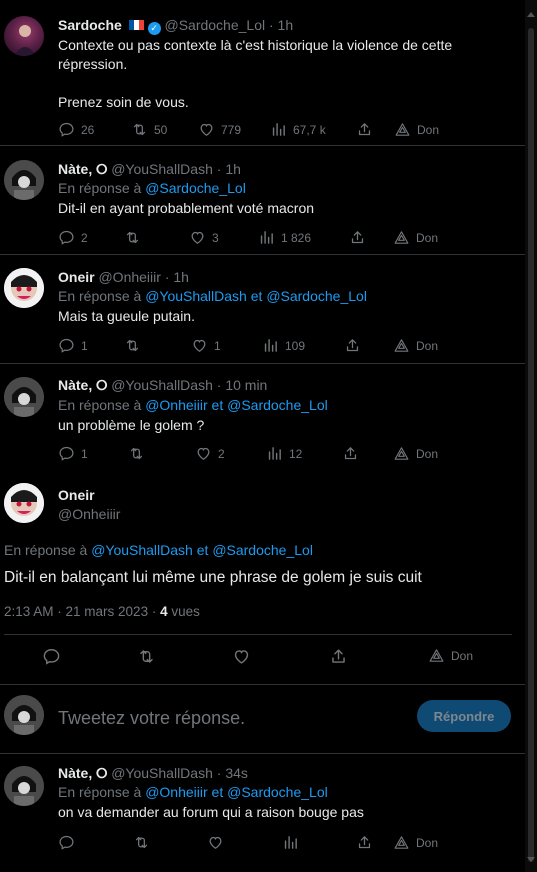 The image size is (537, 872). What do you see at coordinates (80, 611) in the screenshot?
I see `timestamp-text: 2:13 AM · 21 mars 2023 ·` at bounding box center [80, 611].